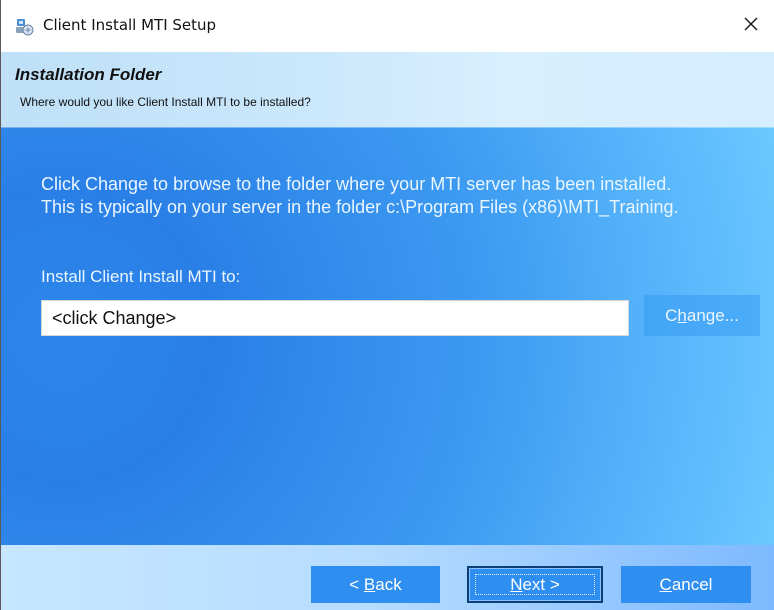 The image size is (774, 610). Describe the element at coordinates (387, 26) in the screenshot. I see `title-bar: Client Install MTI Setup` at that location.